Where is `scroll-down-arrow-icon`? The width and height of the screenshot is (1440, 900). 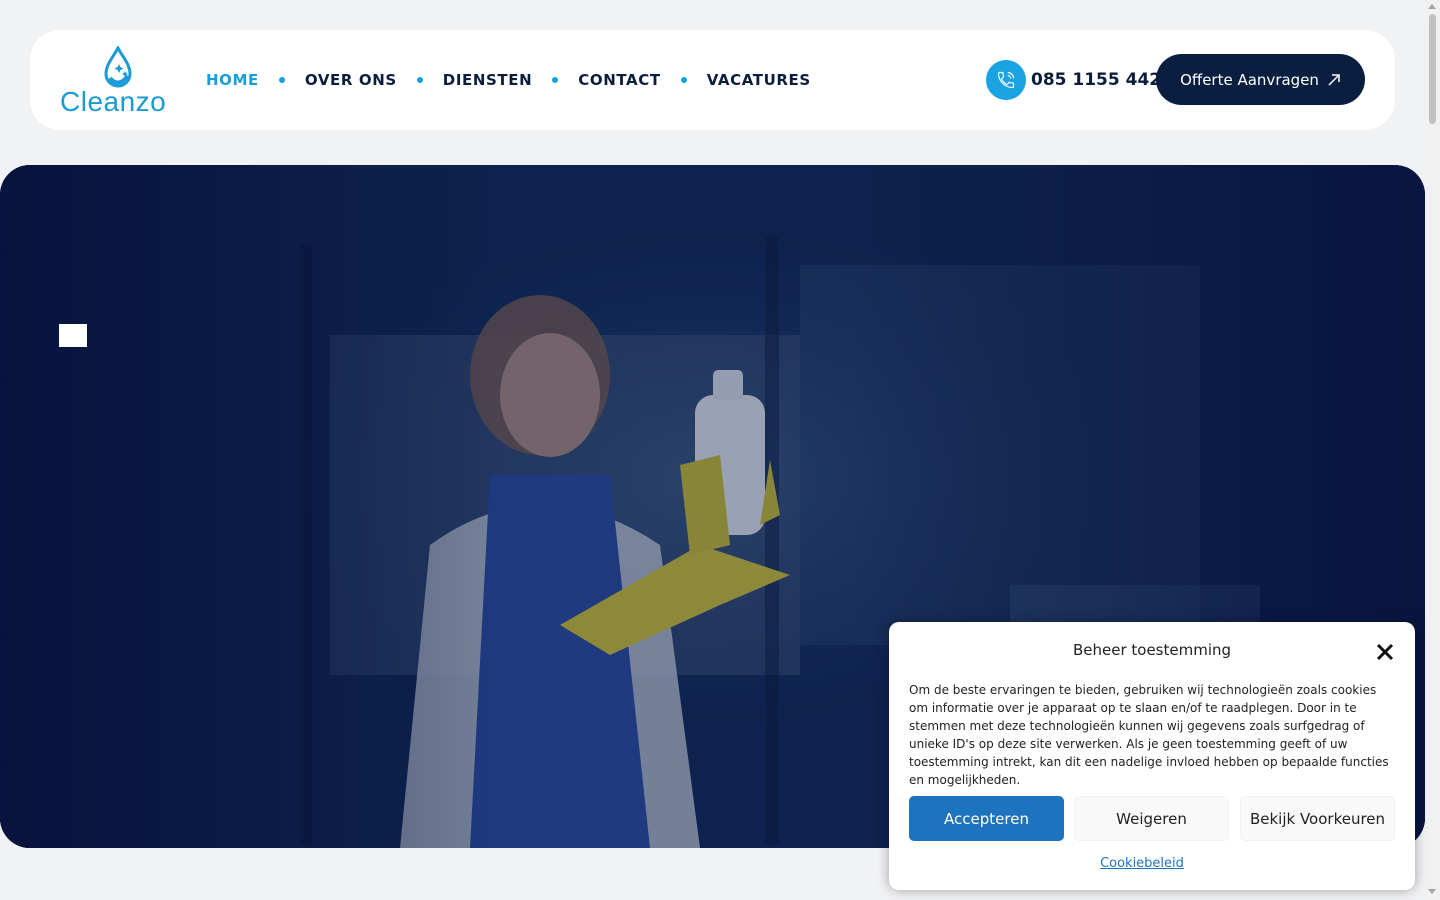
scroll-down-arrow-icon is located at coordinates (1432, 891).